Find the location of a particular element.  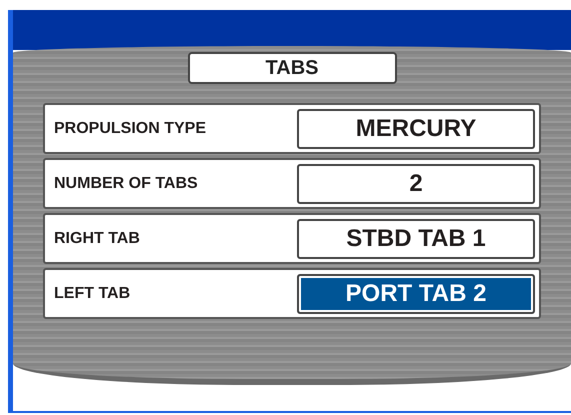

setting-value: STBD TAB 1 is located at coordinates (416, 238).